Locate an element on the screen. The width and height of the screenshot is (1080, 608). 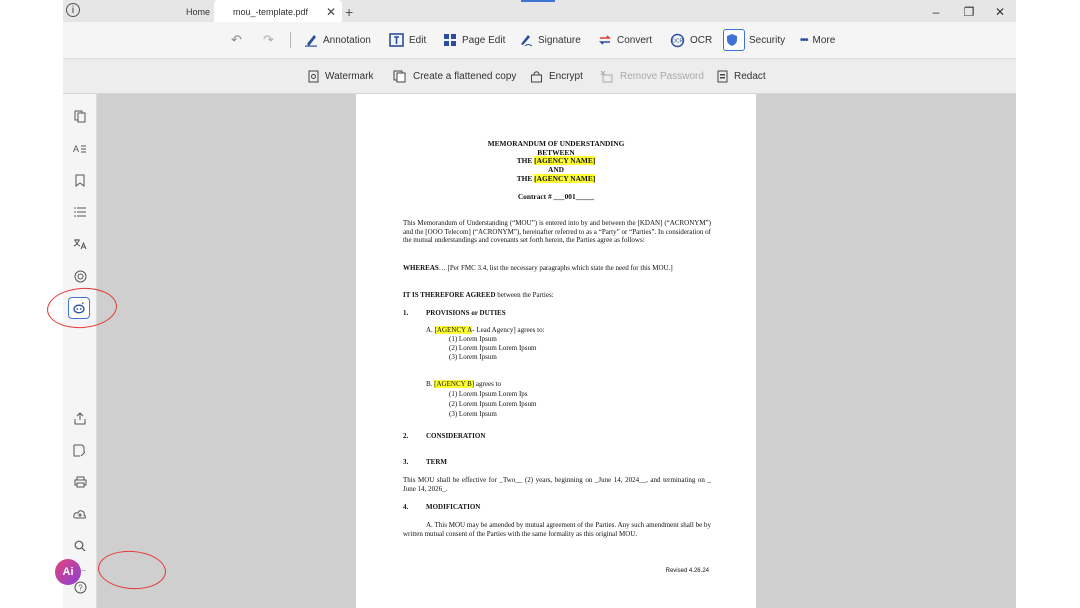
more-dots-icon: ••• is located at coordinates (804, 40).